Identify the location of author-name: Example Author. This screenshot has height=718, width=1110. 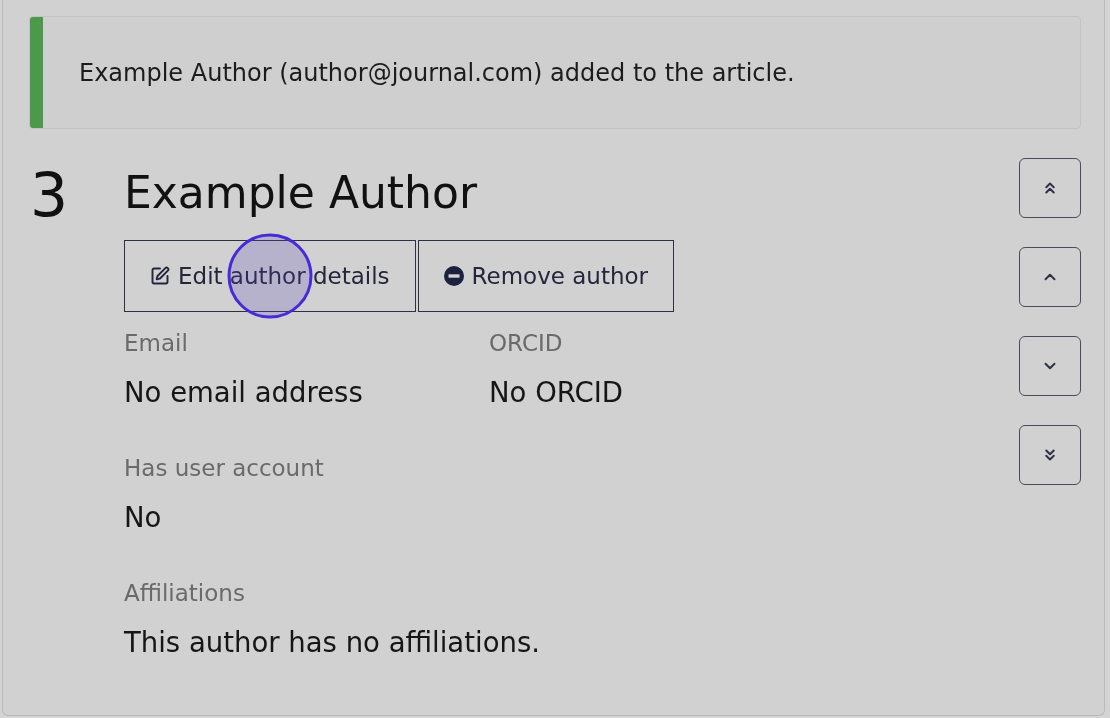
(300, 193).